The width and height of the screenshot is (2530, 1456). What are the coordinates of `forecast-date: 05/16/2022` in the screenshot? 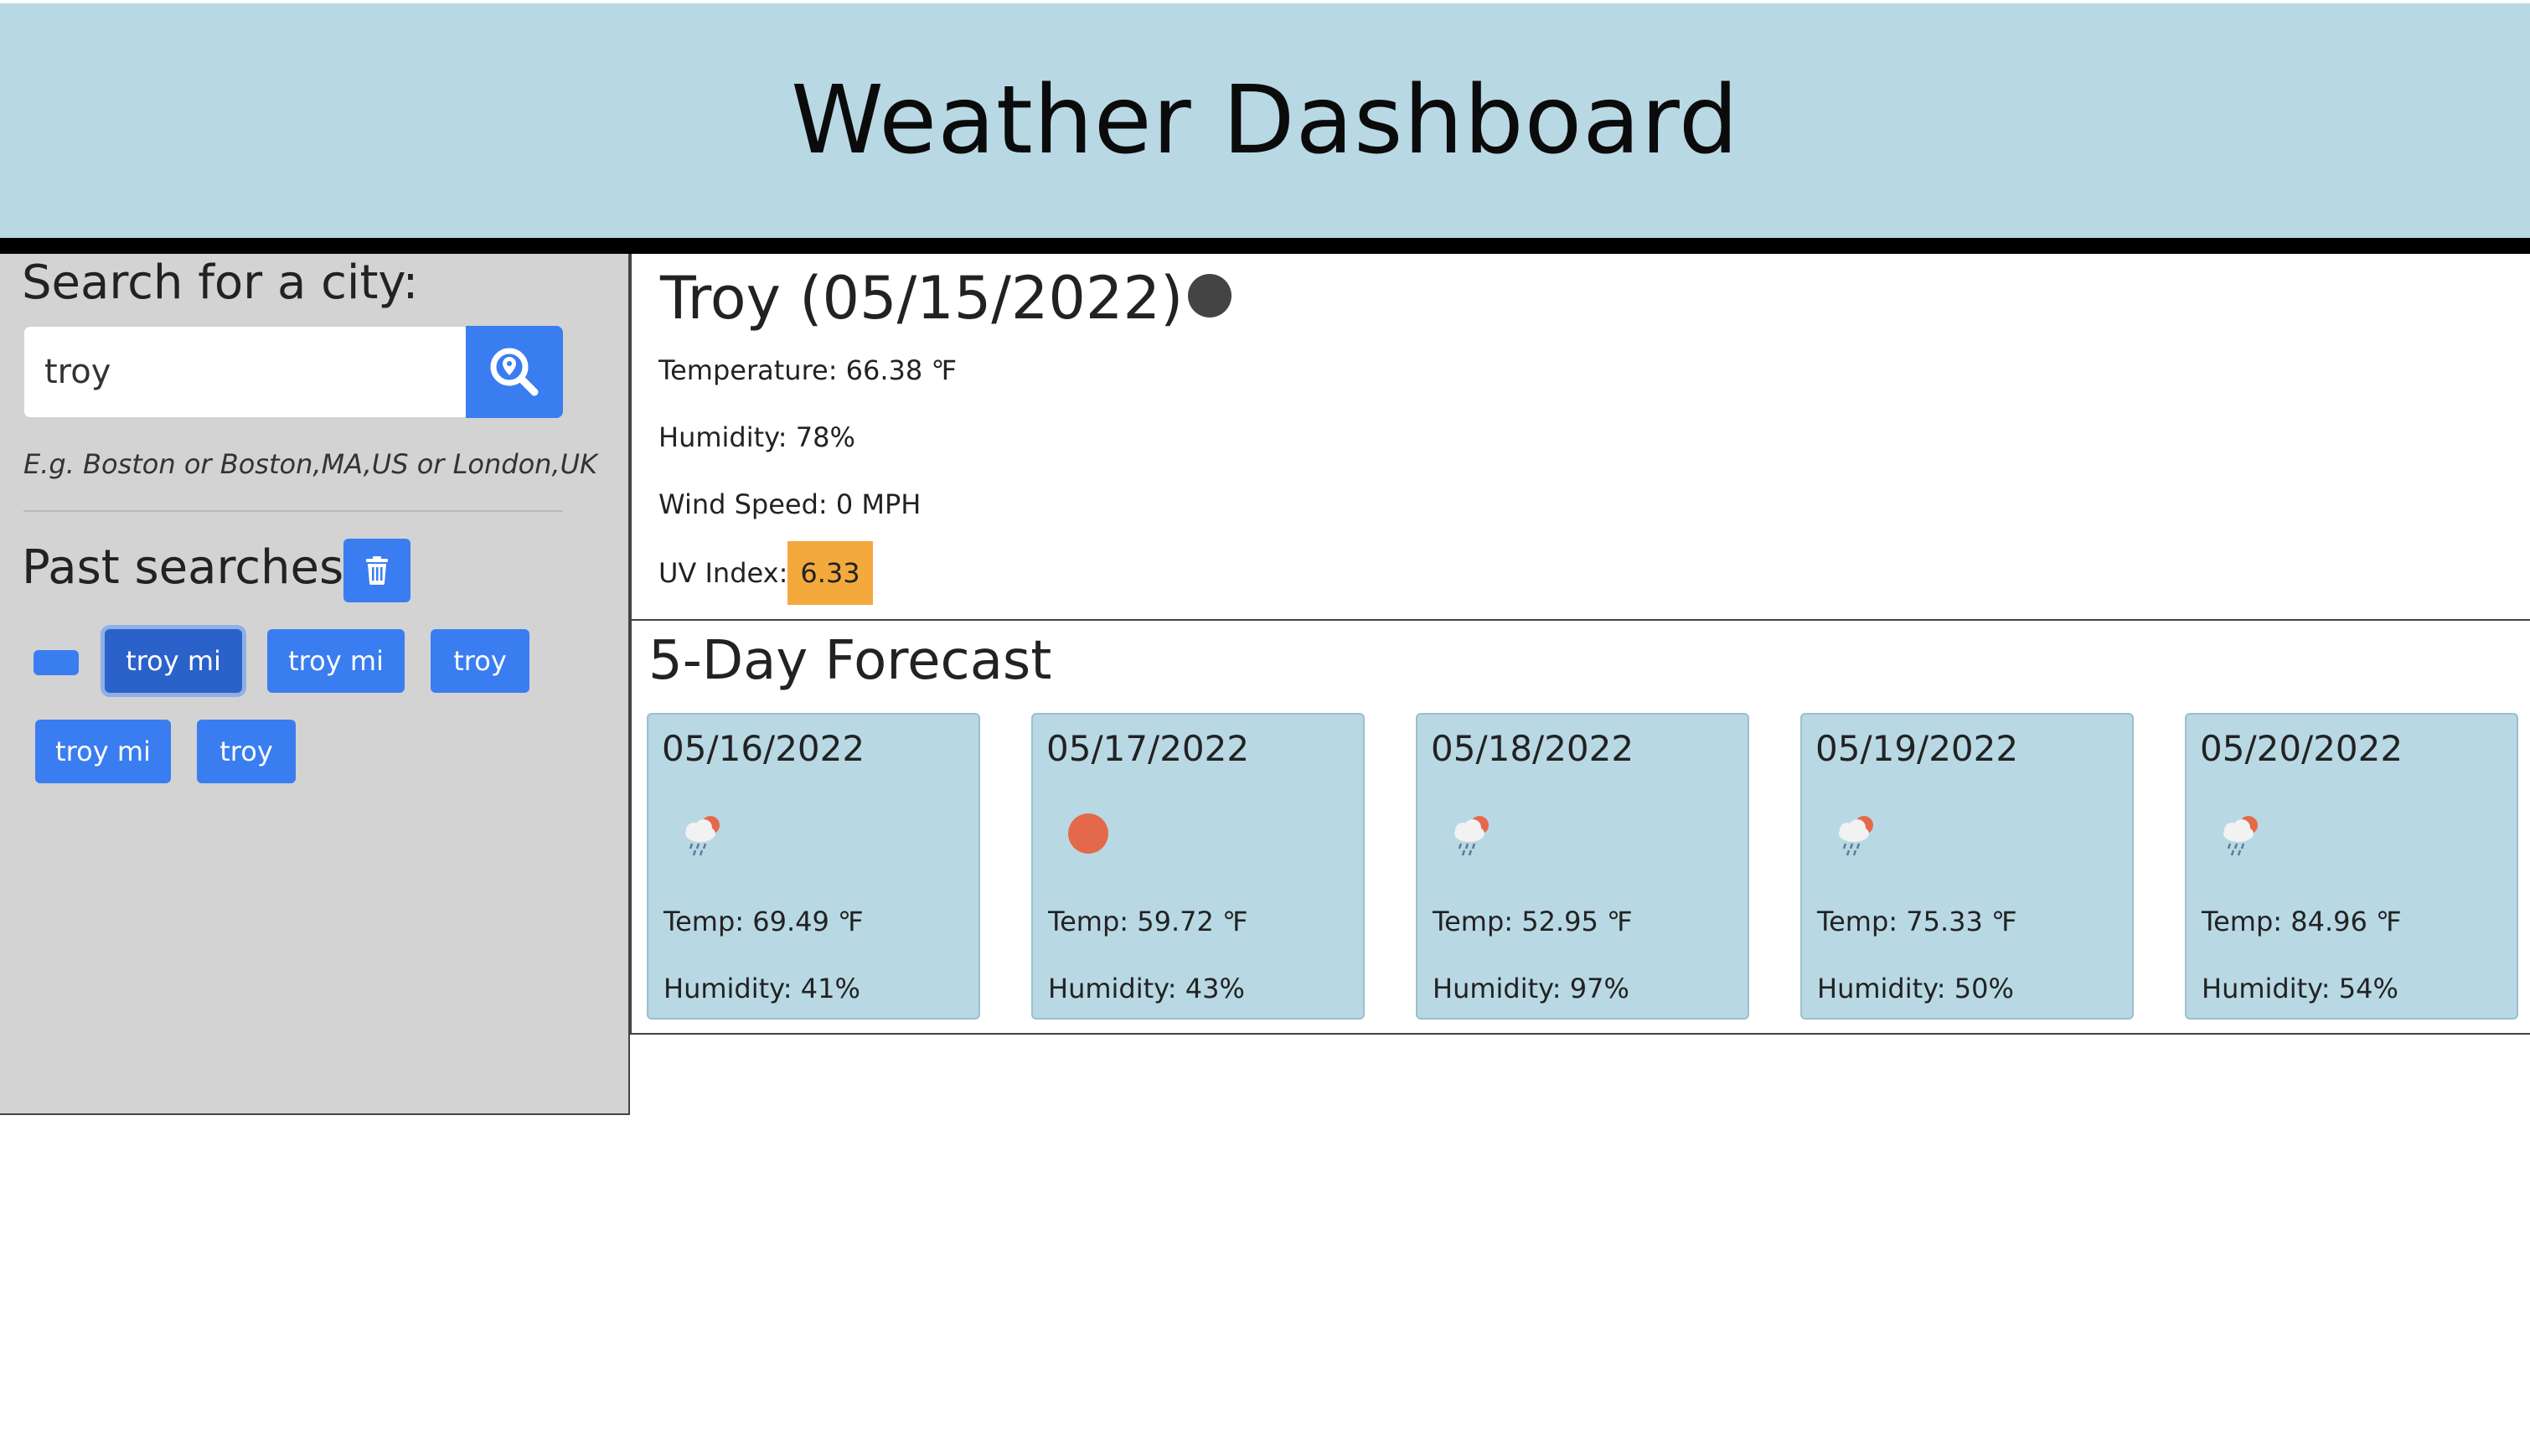 It's located at (763, 748).